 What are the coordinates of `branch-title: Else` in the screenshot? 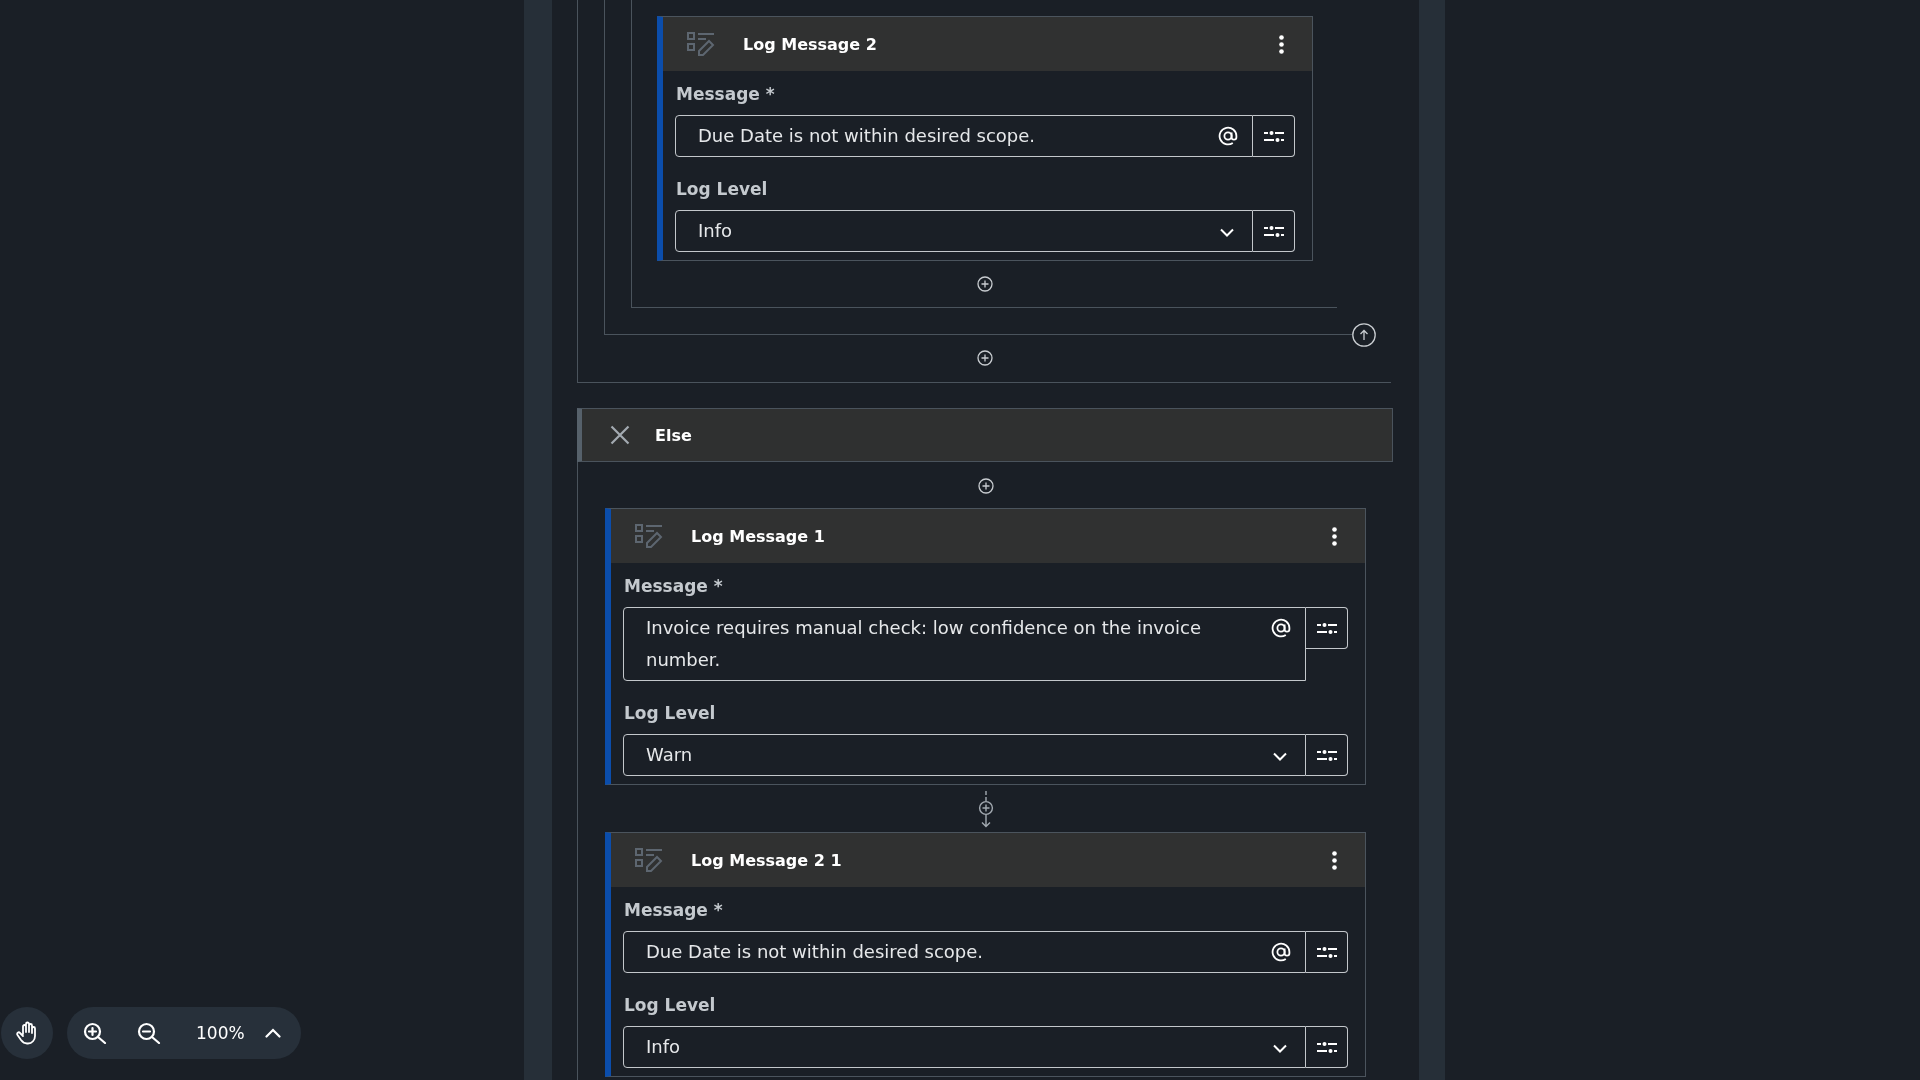 It's located at (673, 435).